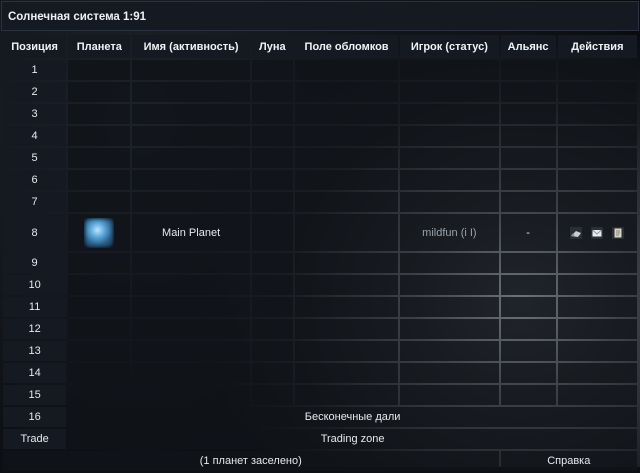 Image resolution: width=640 pixels, height=473 pixels. What do you see at coordinates (320, 395) in the screenshot?
I see `table-row: 15` at bounding box center [320, 395].